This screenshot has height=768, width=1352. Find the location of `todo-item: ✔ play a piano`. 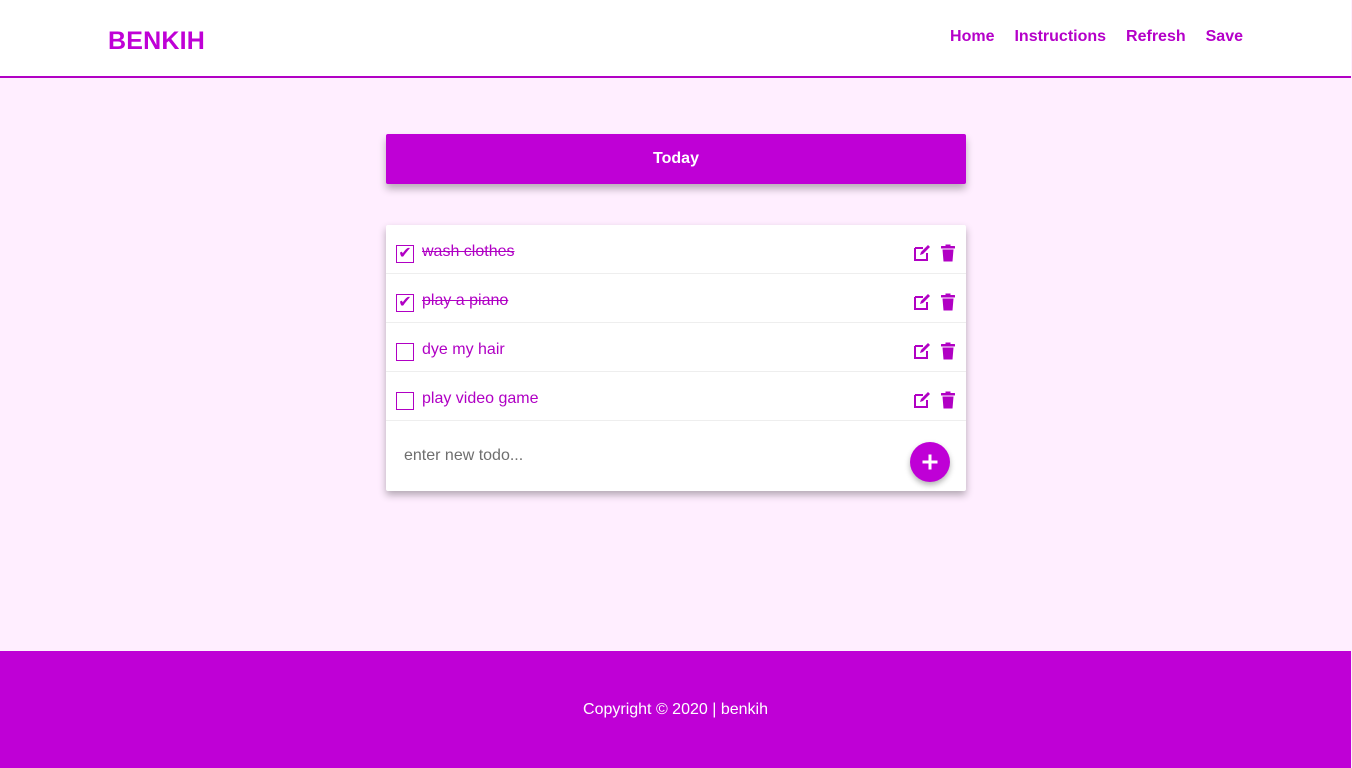

todo-item: ✔ play a piano is located at coordinates (676, 298).